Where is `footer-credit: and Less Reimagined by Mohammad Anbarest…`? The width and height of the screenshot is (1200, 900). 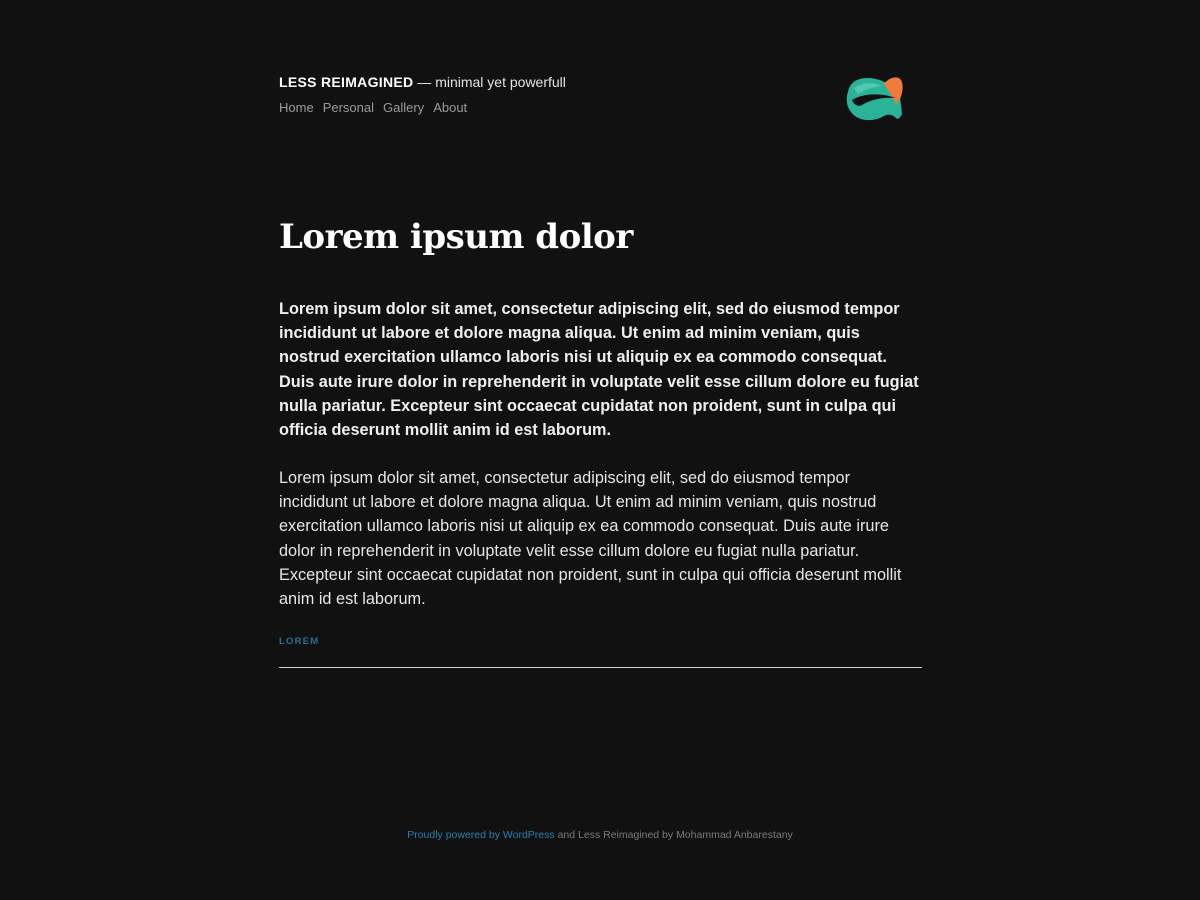
footer-credit: and Less Reimagined by Mohammad Anbarest… is located at coordinates (673, 835).